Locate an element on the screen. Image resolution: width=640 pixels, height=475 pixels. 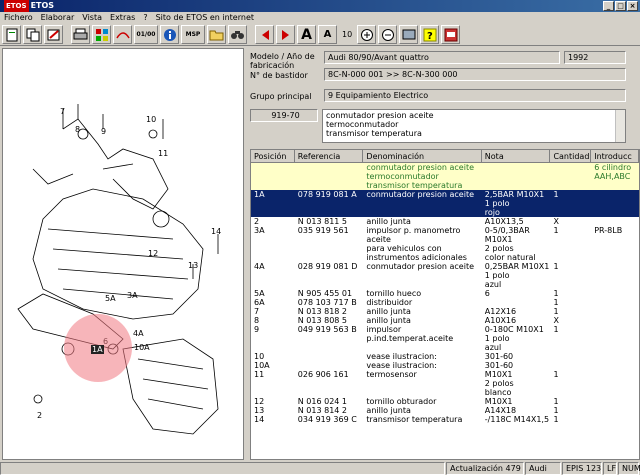
cell-denominacion: tornillo obturador is located at coordinates (401, 401).